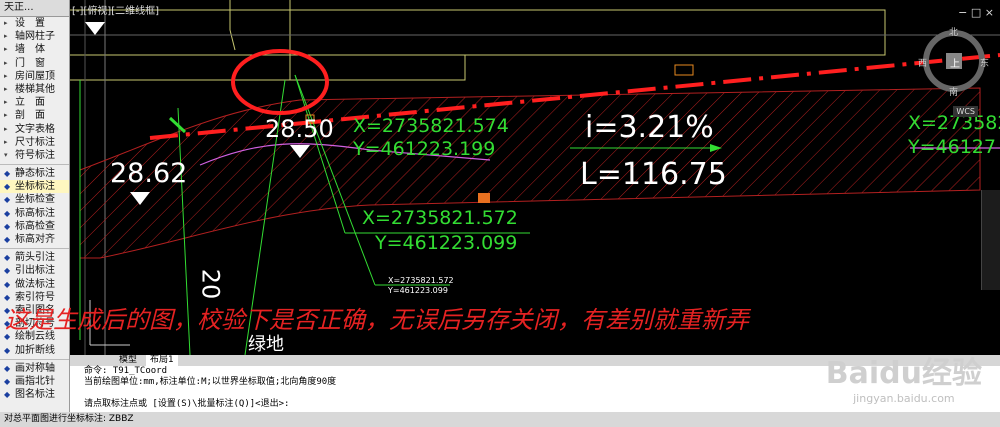 The image size is (1000, 427). I want to click on watermark-url: jingyan.baidu.com, so click(904, 398).